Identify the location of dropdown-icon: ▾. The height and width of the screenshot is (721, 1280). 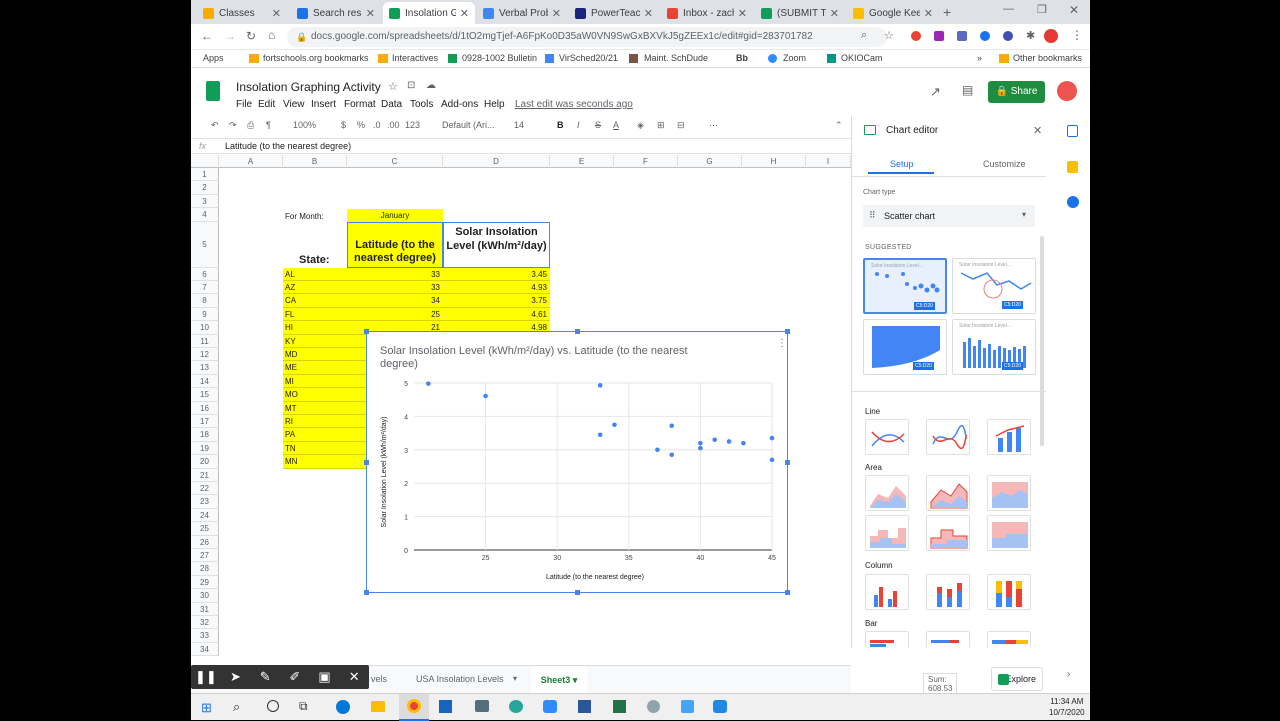
(515, 678).